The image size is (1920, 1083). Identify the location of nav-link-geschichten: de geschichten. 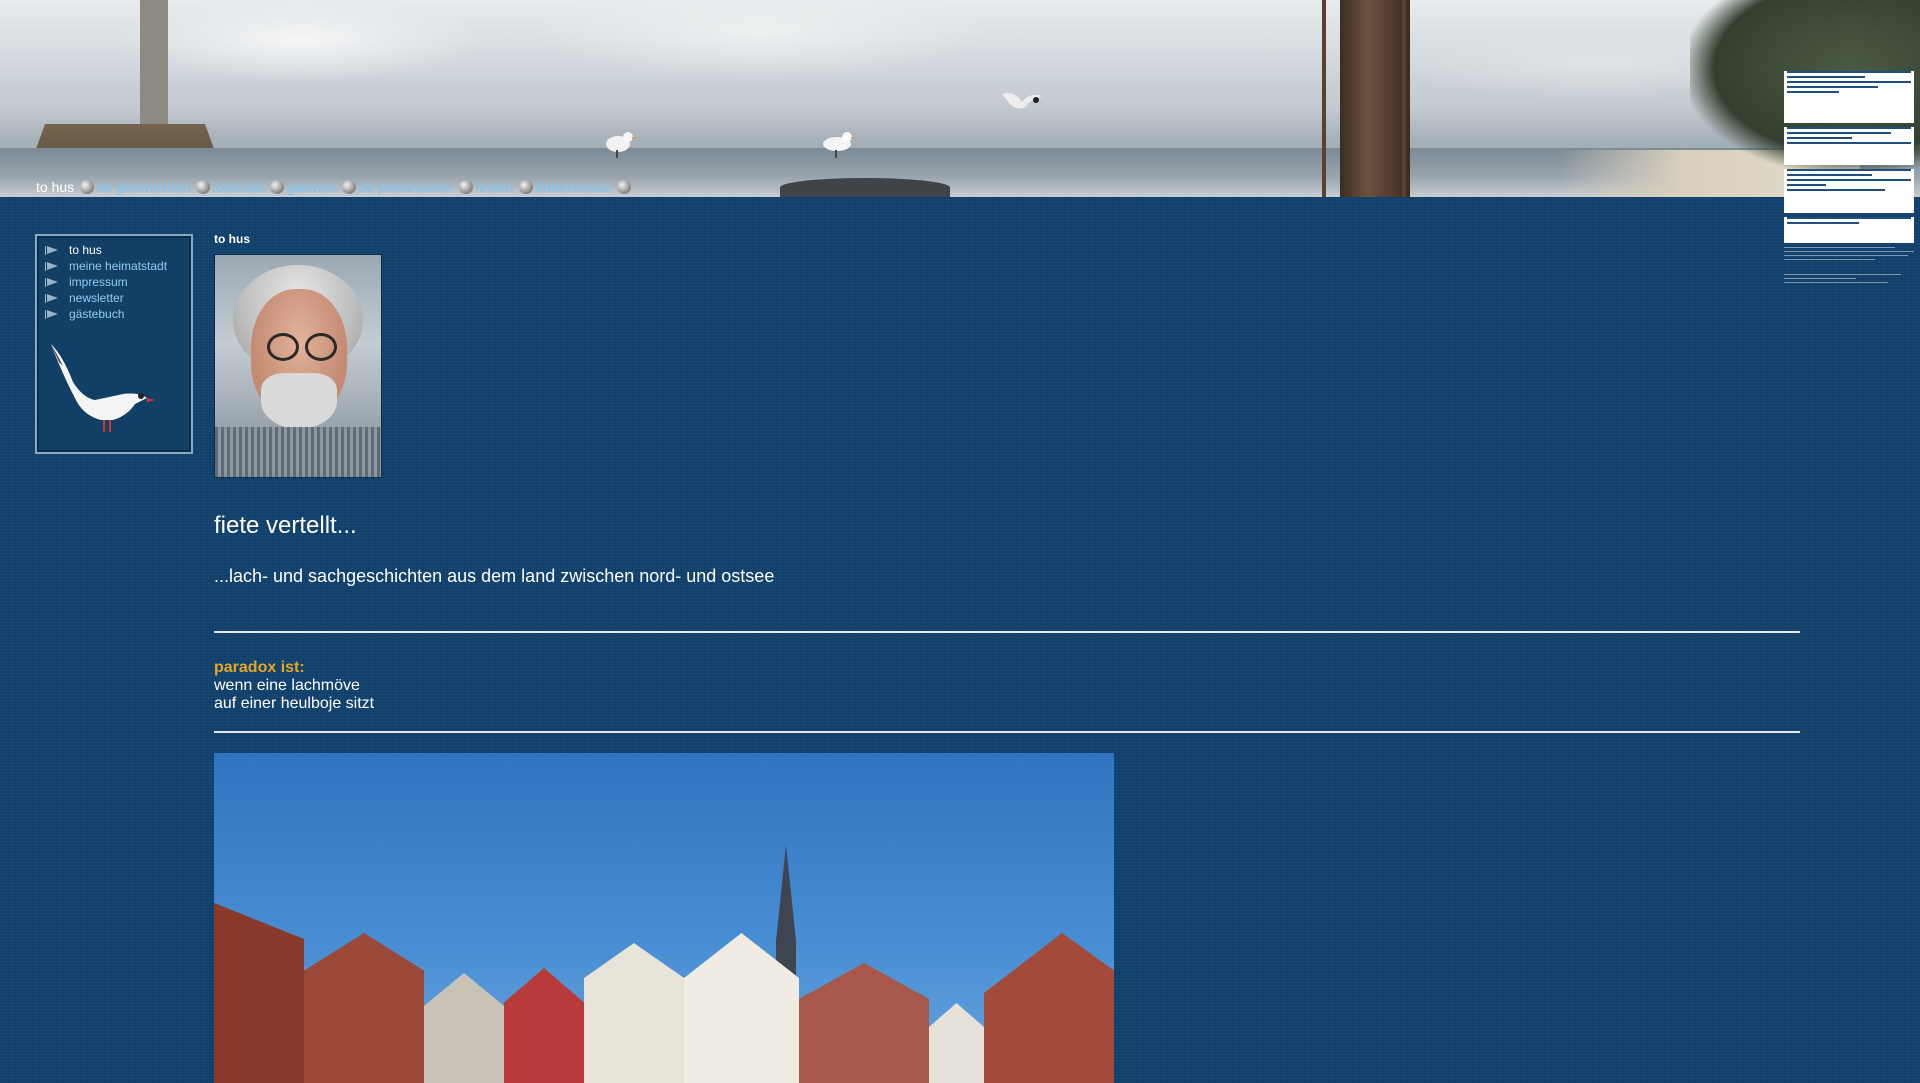
(143, 187).